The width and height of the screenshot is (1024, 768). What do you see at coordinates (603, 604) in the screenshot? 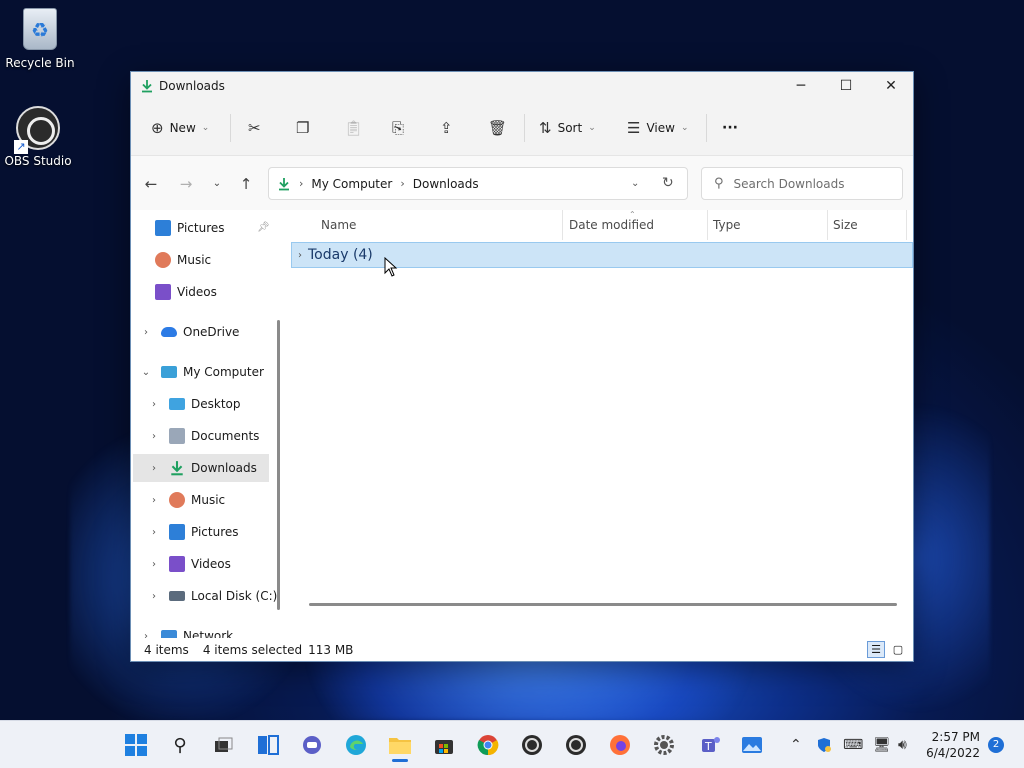
I see `horizontal-scrollbar` at bounding box center [603, 604].